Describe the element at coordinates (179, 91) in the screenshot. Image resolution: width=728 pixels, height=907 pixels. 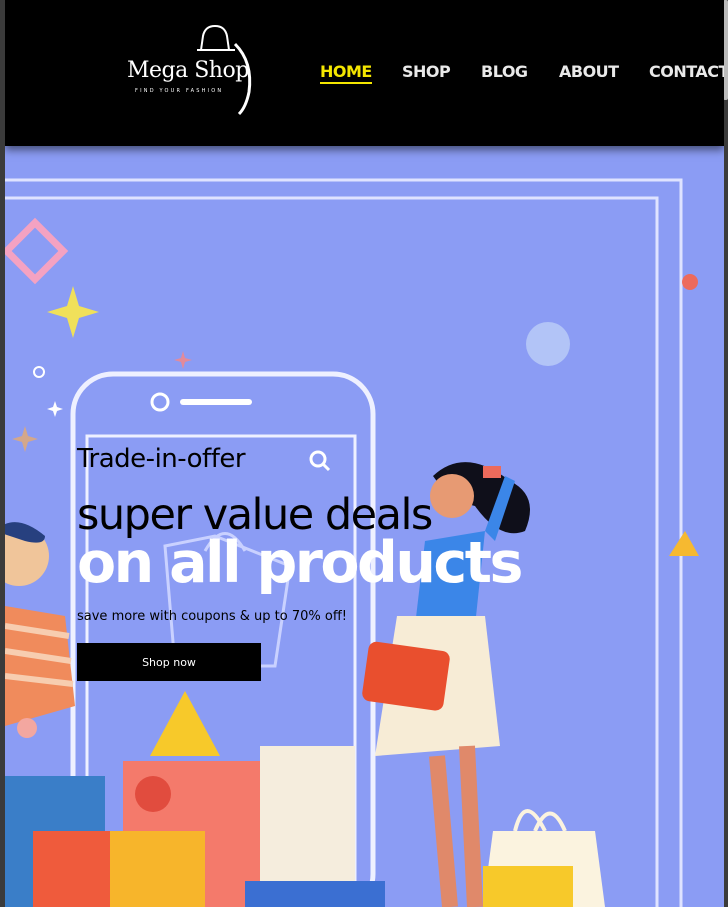
I see `logo-tagline: FIND YOUR FASHION` at that location.